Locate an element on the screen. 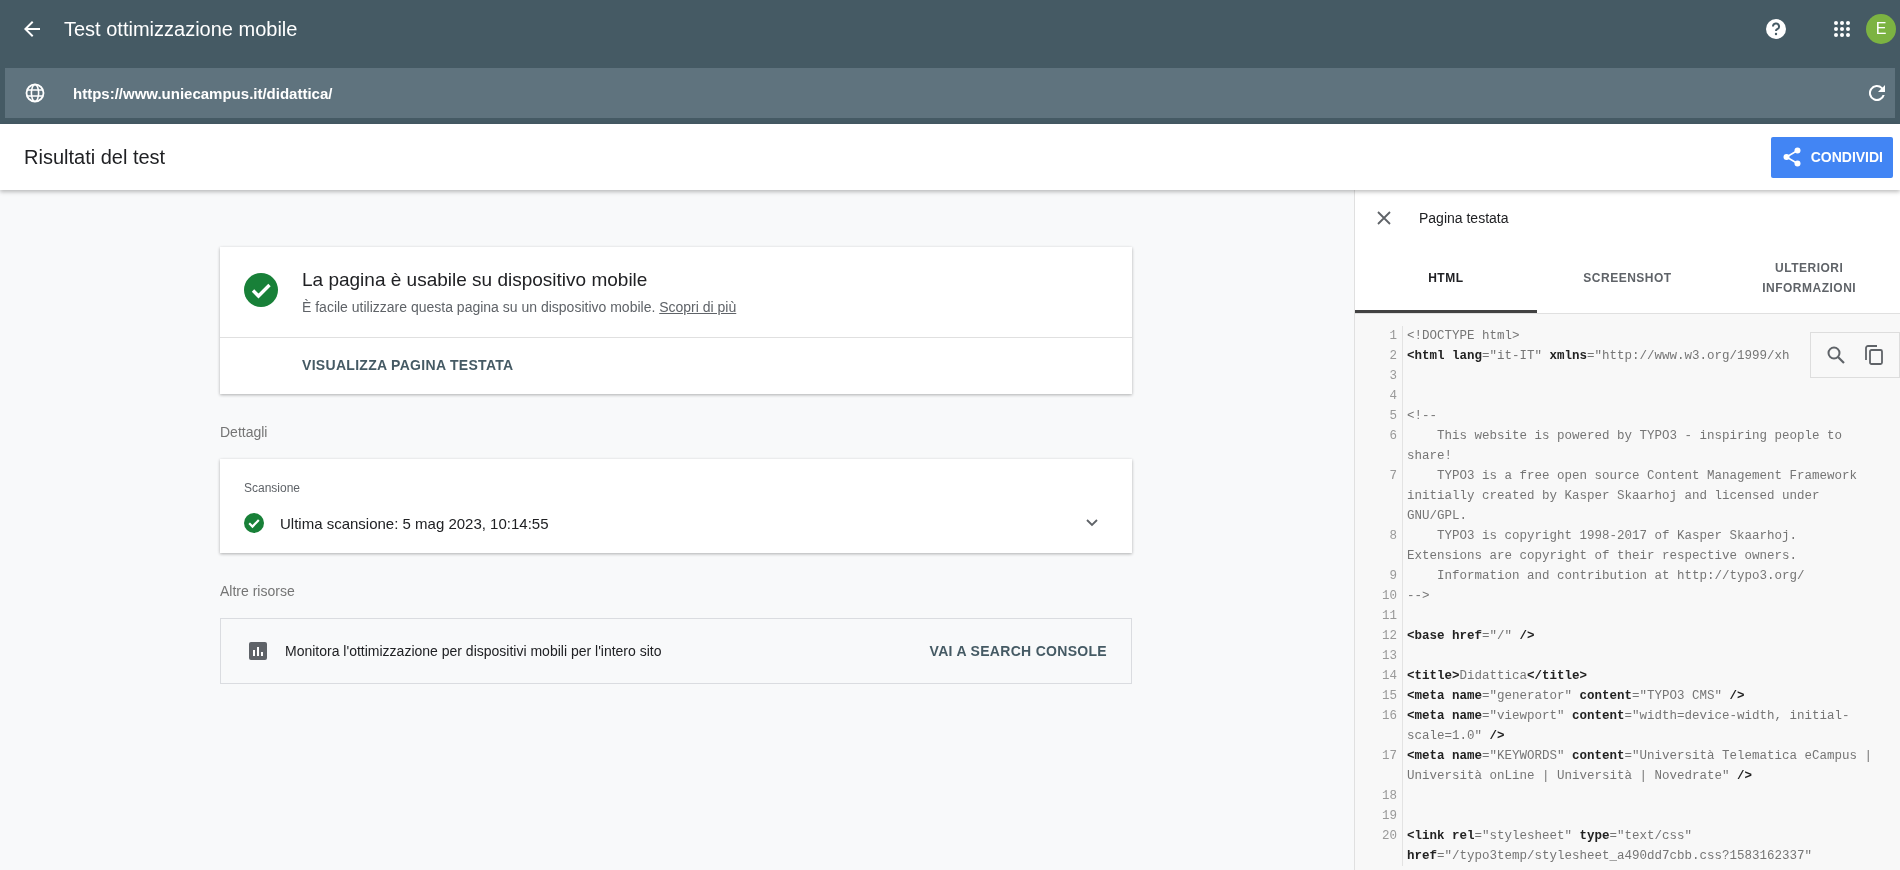 The image size is (1900, 870). globe-icon is located at coordinates (35, 93).